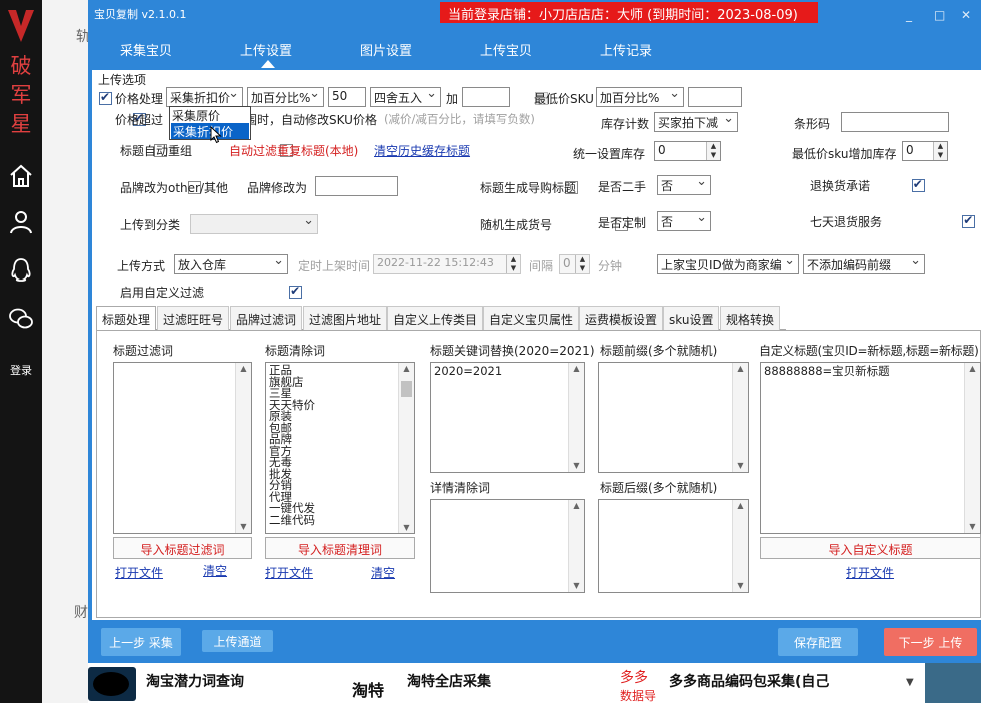 The height and width of the screenshot is (703, 981). I want to click on taskbar-item: 淘特全店采集, so click(449, 681).